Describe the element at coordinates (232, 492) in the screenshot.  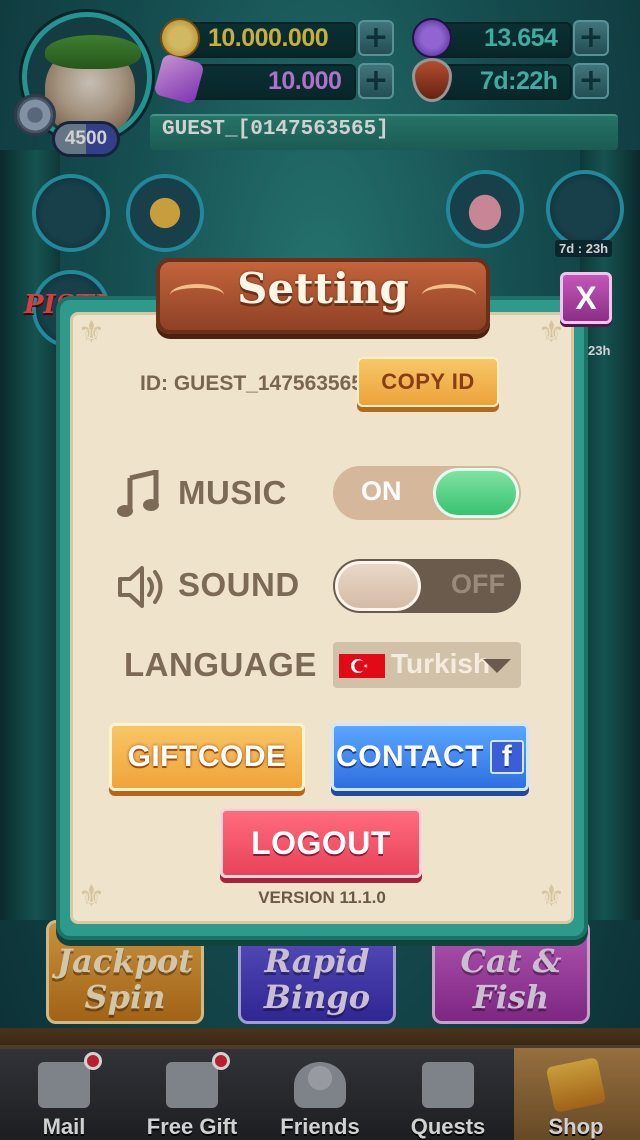
I see `music-label: MUSIC` at that location.